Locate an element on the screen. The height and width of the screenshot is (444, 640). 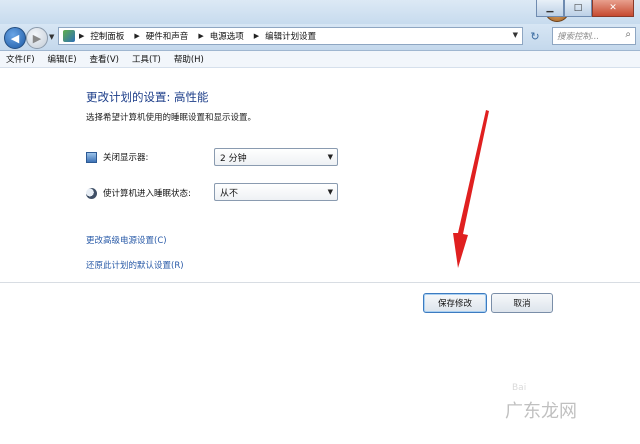
address-bar: ▶ 控制面板 ▶ 硬件和声音 ▶ 电源选项 ▶ 编辑计划设置 ▼ is located at coordinates (290, 36).